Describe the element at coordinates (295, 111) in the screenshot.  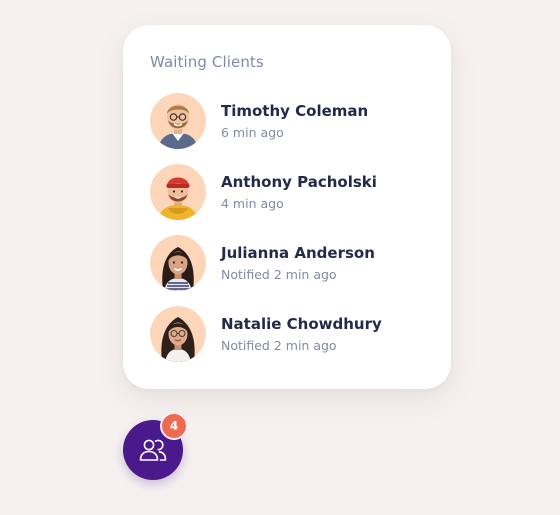
I see `client-name: Timothy Coleman` at that location.